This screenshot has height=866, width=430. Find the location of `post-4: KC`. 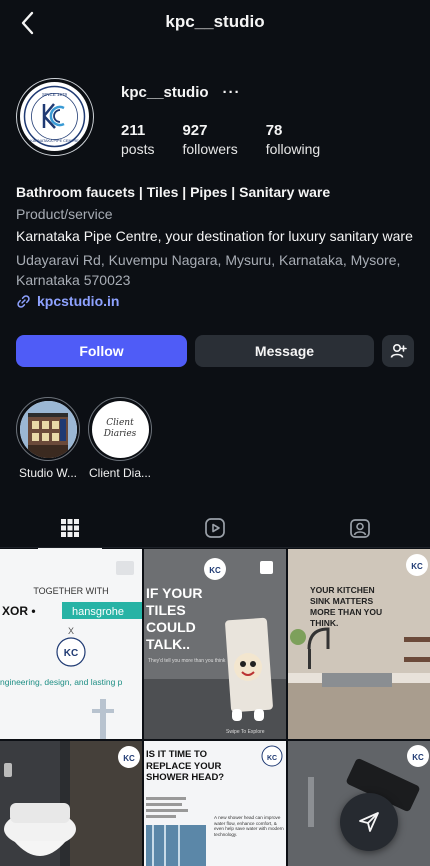

post-4: KC is located at coordinates (71, 803).